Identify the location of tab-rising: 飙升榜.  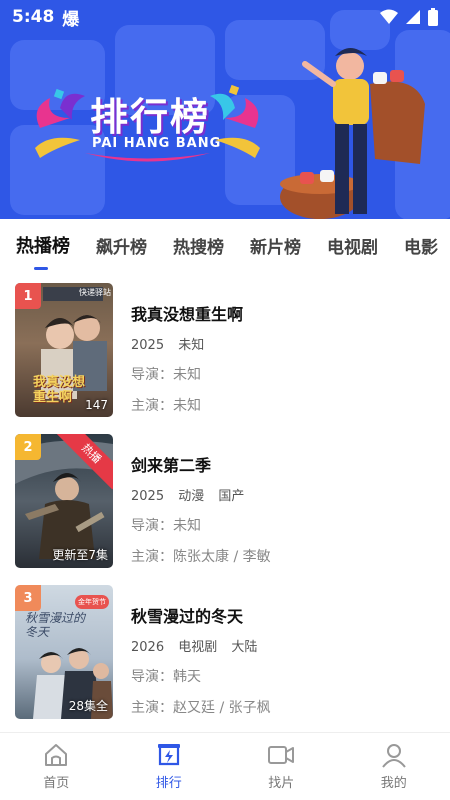
(121, 245).